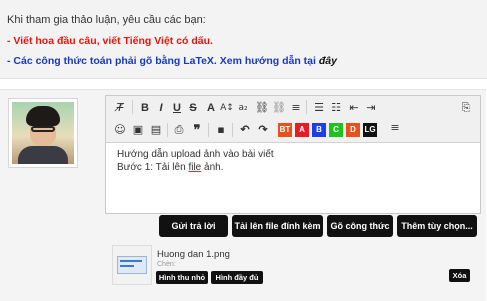 The width and height of the screenshot is (487, 301). What do you see at coordinates (285, 130) in the screenshot?
I see `color-button-bt: BT` at bounding box center [285, 130].